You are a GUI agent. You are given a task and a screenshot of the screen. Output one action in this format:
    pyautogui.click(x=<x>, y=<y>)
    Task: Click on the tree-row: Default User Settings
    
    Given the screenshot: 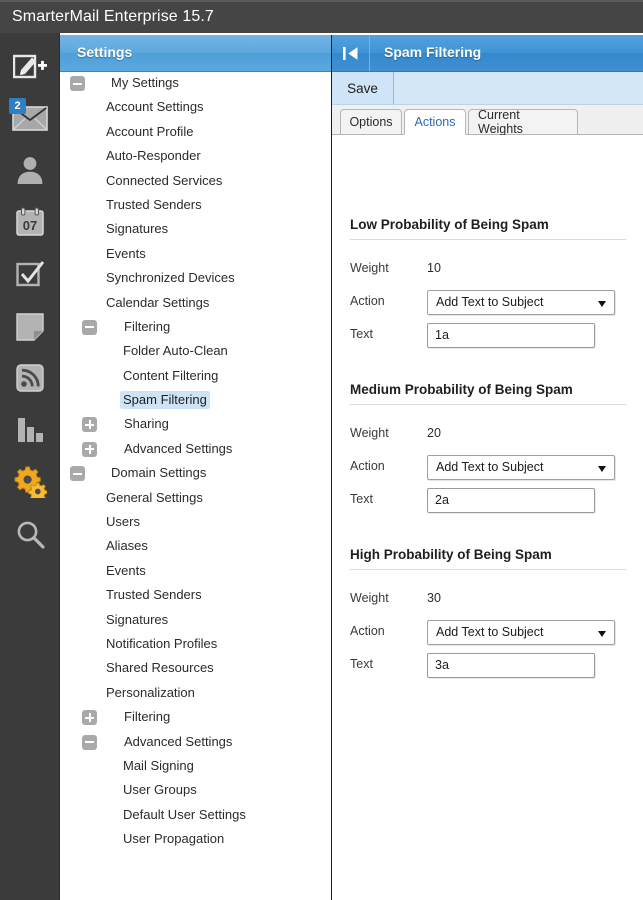 What is the action you would take?
    pyautogui.click(x=195, y=816)
    